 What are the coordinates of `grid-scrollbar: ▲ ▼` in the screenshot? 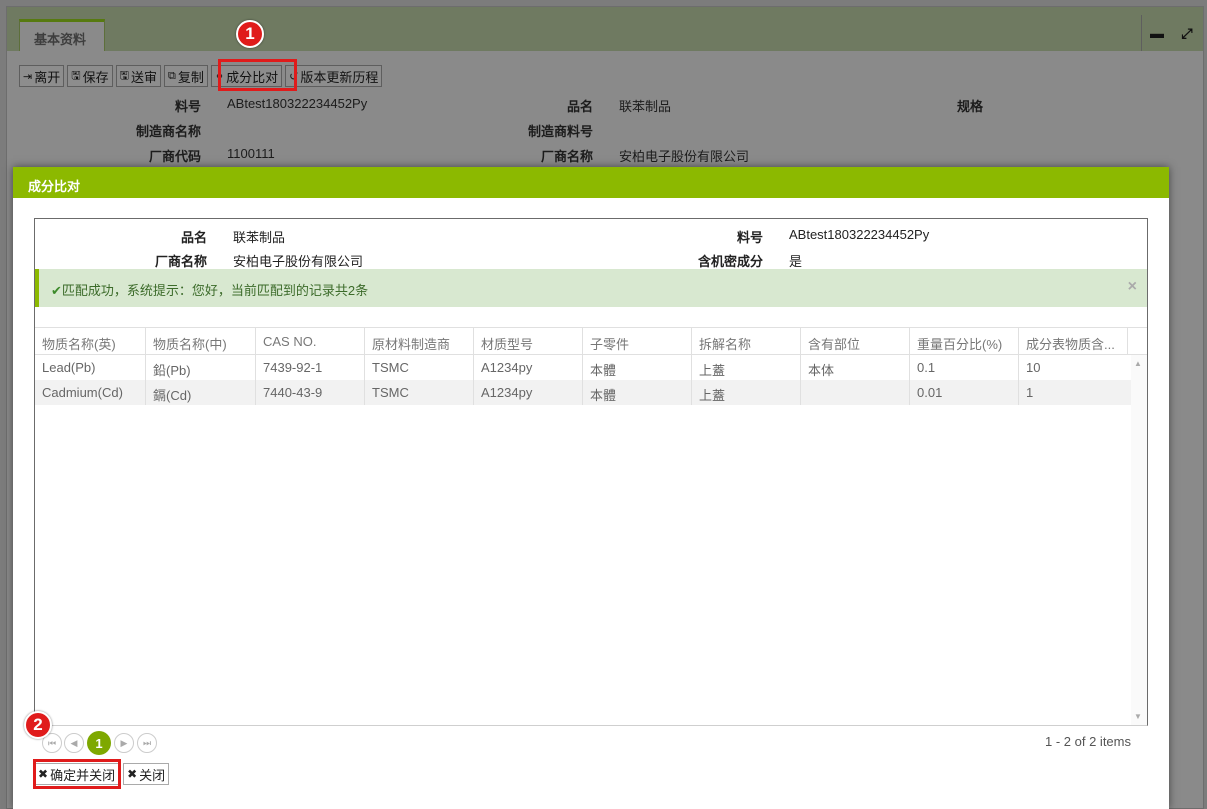 It's located at (1139, 540).